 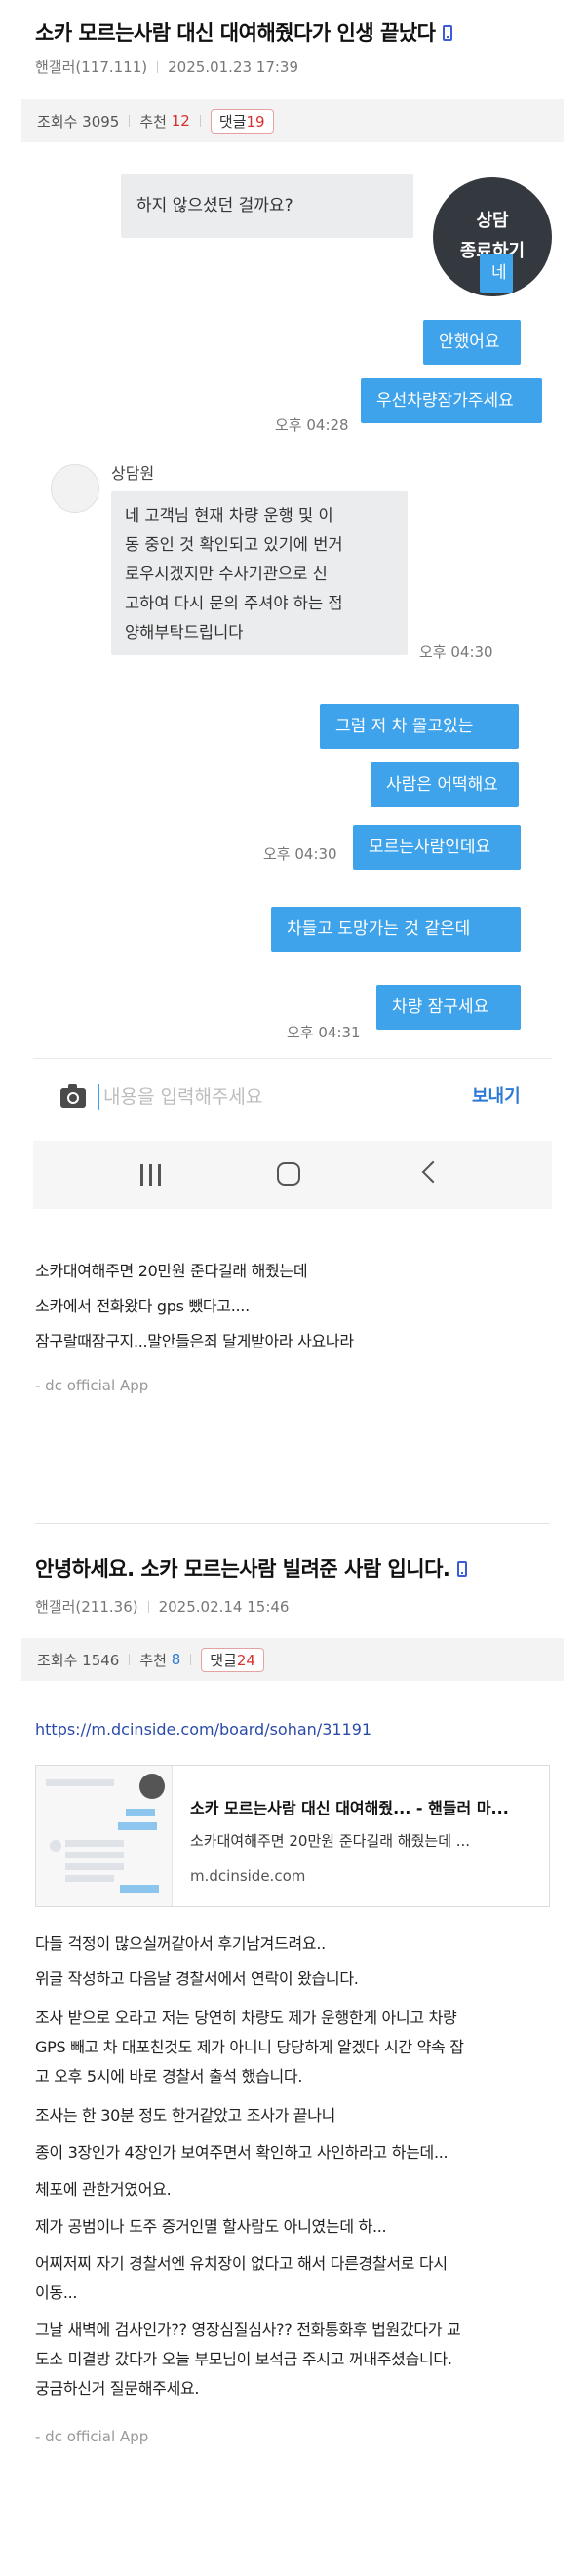 I want to click on user-message: 모르는사람인데요, so click(x=437, y=847).